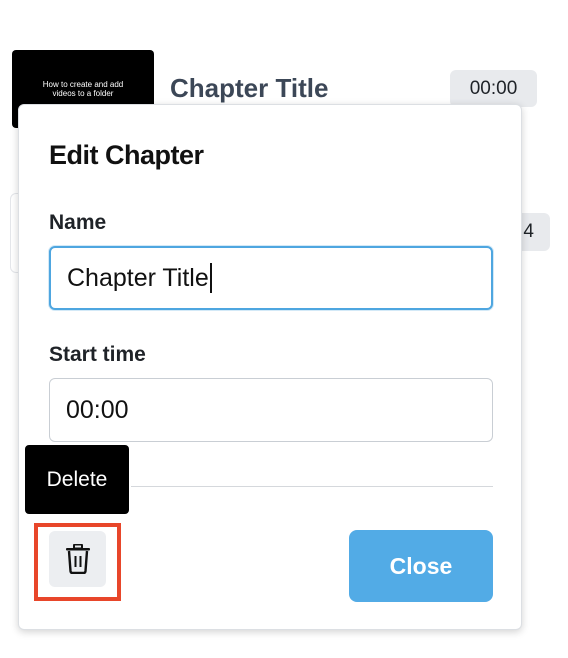 The width and height of the screenshot is (568, 658). I want to click on footer-divider, so click(312, 486).